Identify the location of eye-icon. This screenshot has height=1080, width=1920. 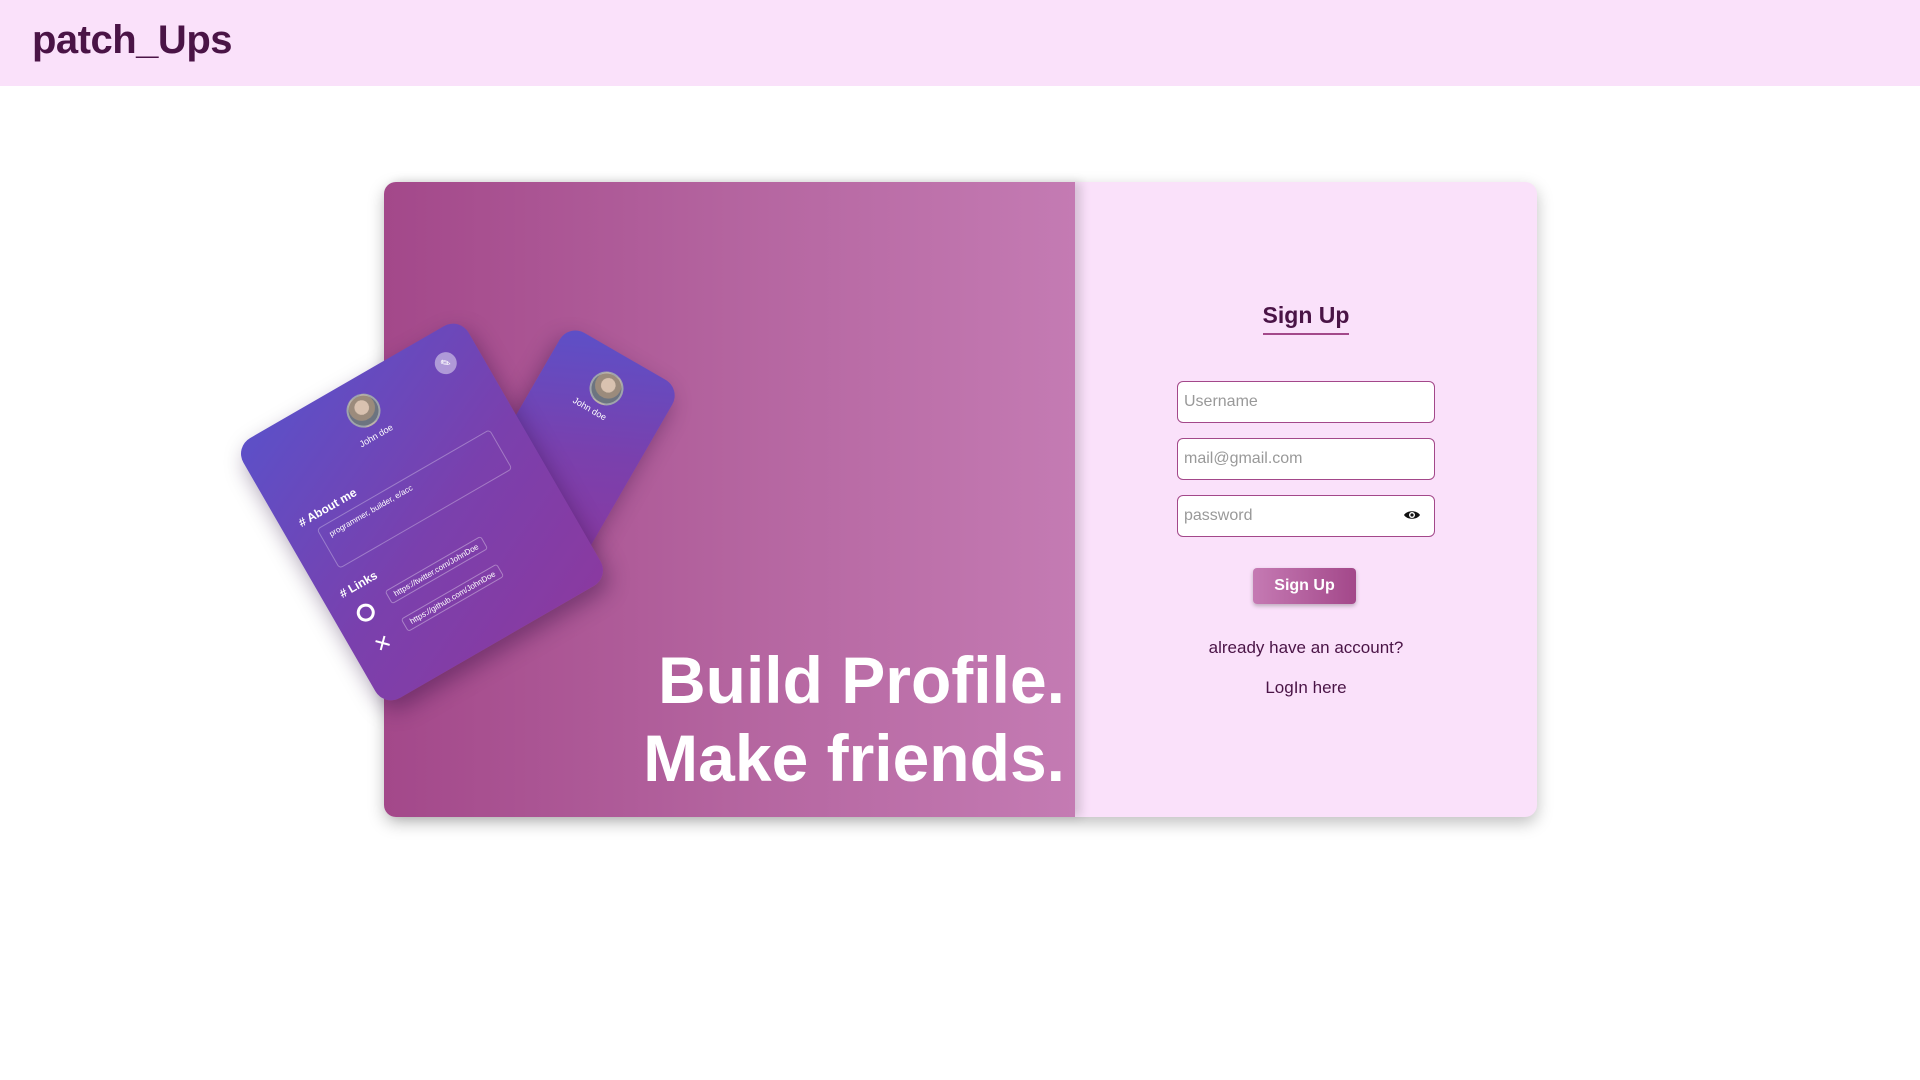
(1412, 515).